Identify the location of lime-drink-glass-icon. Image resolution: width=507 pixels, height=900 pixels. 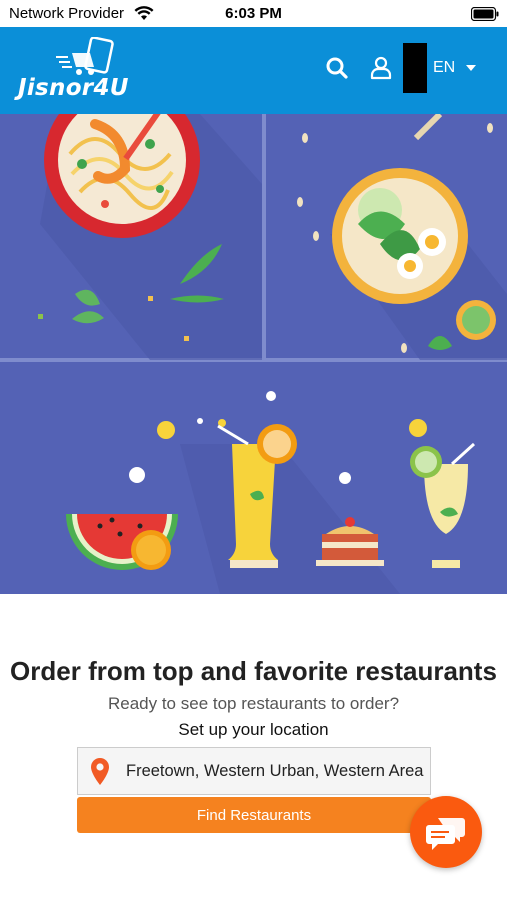
(443, 505).